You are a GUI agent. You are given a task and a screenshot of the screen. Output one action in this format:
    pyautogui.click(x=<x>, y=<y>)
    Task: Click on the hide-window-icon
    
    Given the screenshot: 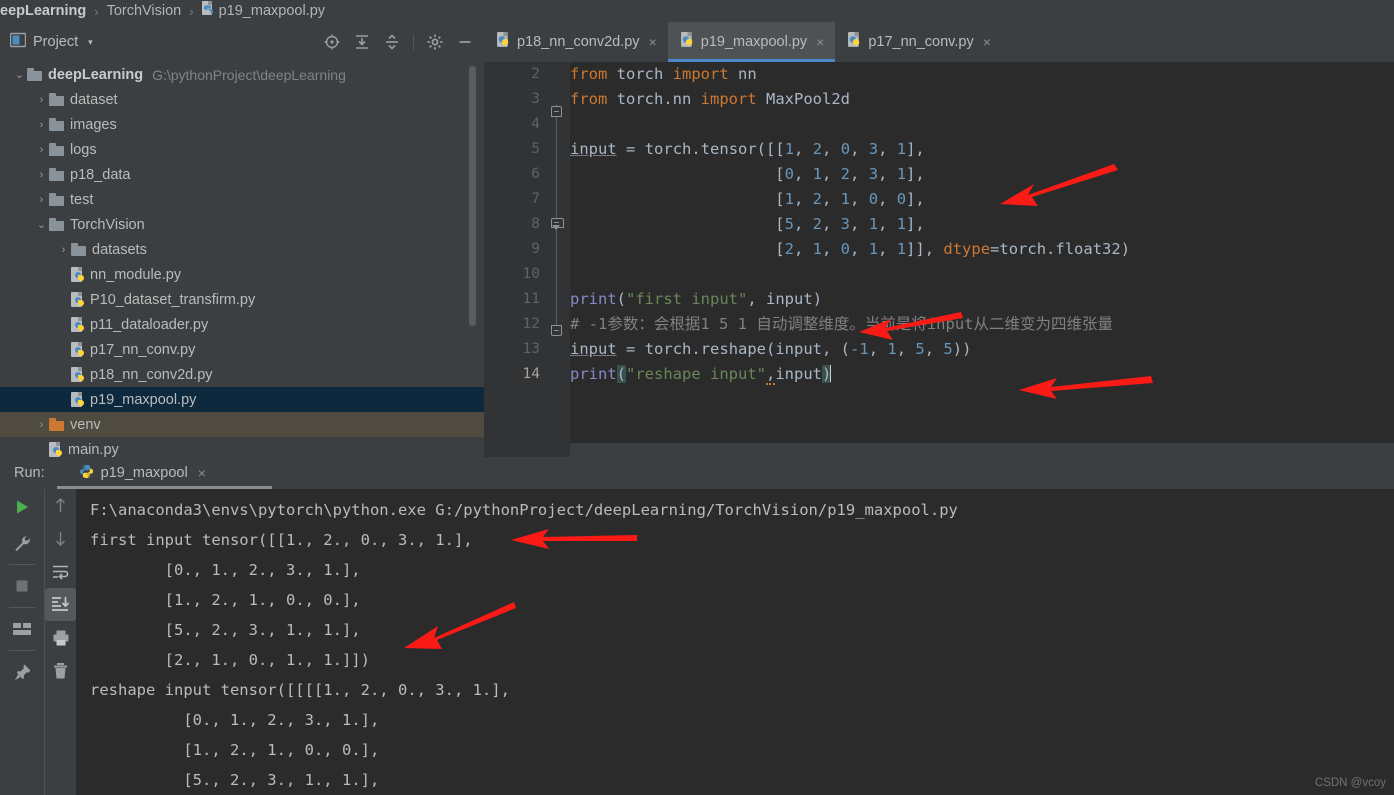 What is the action you would take?
    pyautogui.click(x=465, y=42)
    